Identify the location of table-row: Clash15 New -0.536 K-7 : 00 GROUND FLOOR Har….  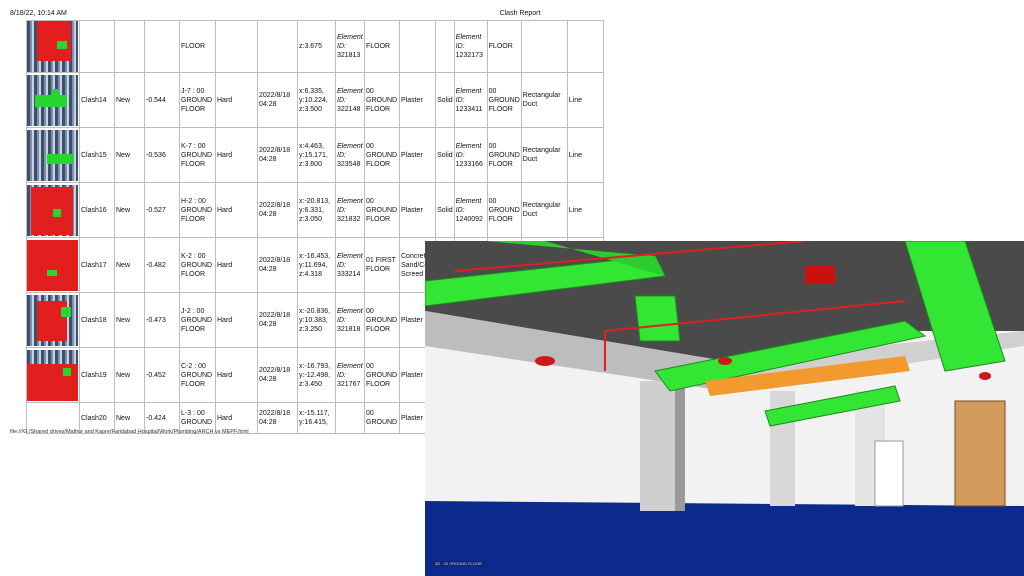
(315, 155).